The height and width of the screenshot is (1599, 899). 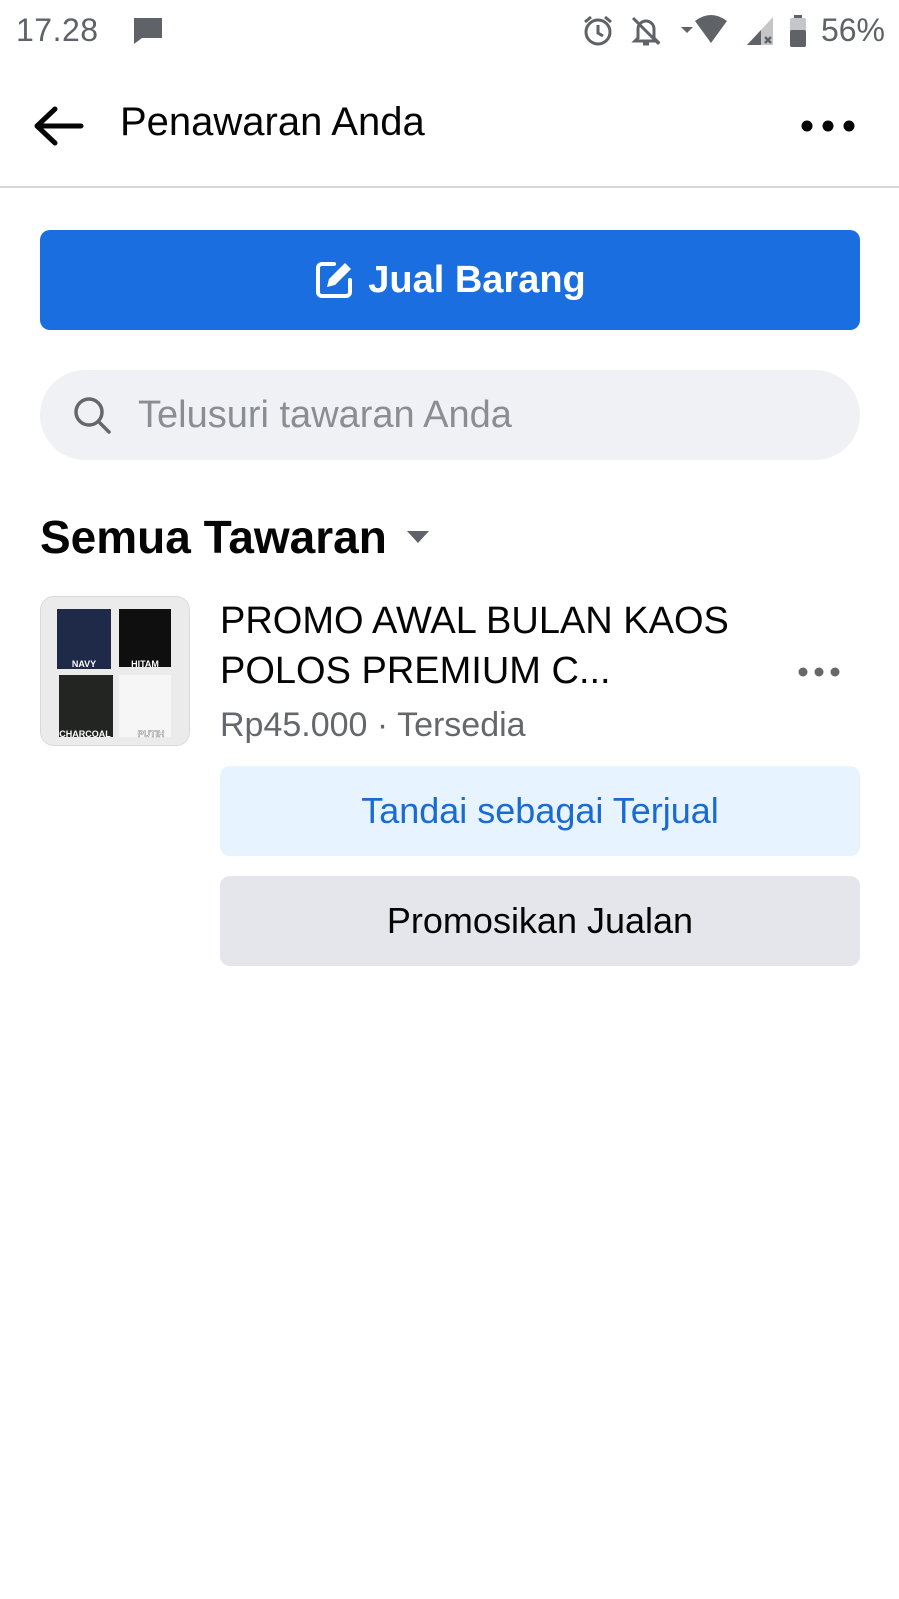 What do you see at coordinates (449, 126) in the screenshot?
I see `app-bar: Penawaran Anda` at bounding box center [449, 126].